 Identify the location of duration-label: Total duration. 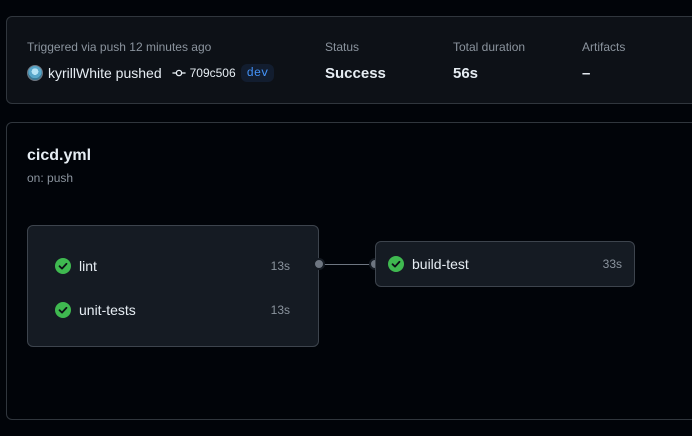
(489, 47).